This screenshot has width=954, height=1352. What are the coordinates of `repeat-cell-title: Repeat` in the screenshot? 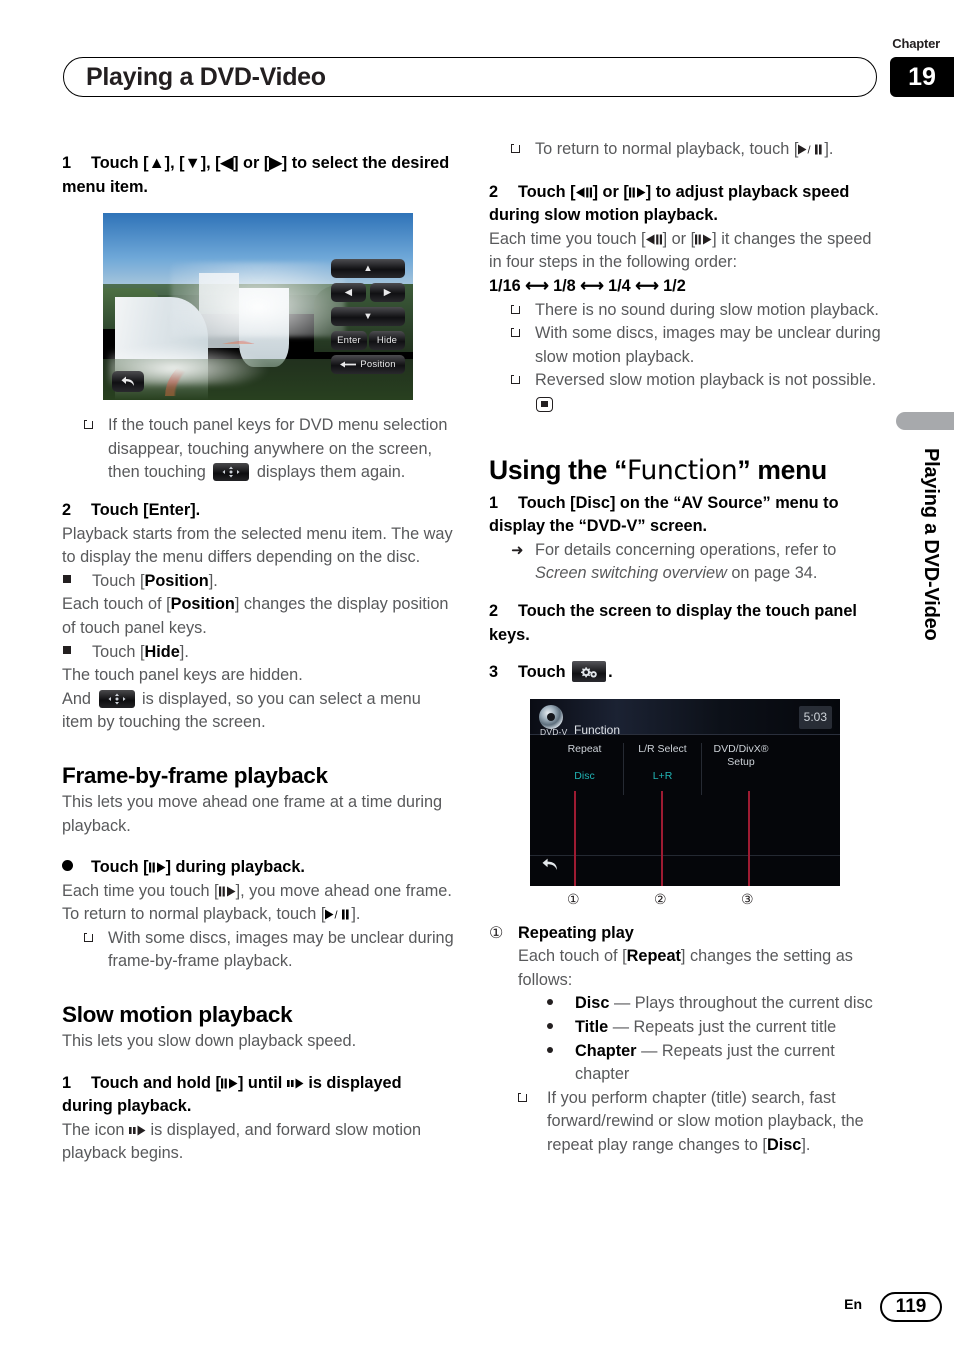 It's located at (584, 748).